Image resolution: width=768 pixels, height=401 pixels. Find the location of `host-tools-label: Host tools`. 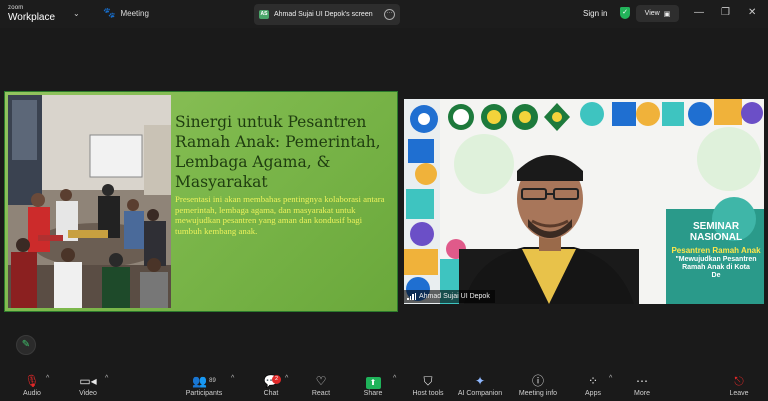

host-tools-label: Host tools is located at coordinates (428, 393).